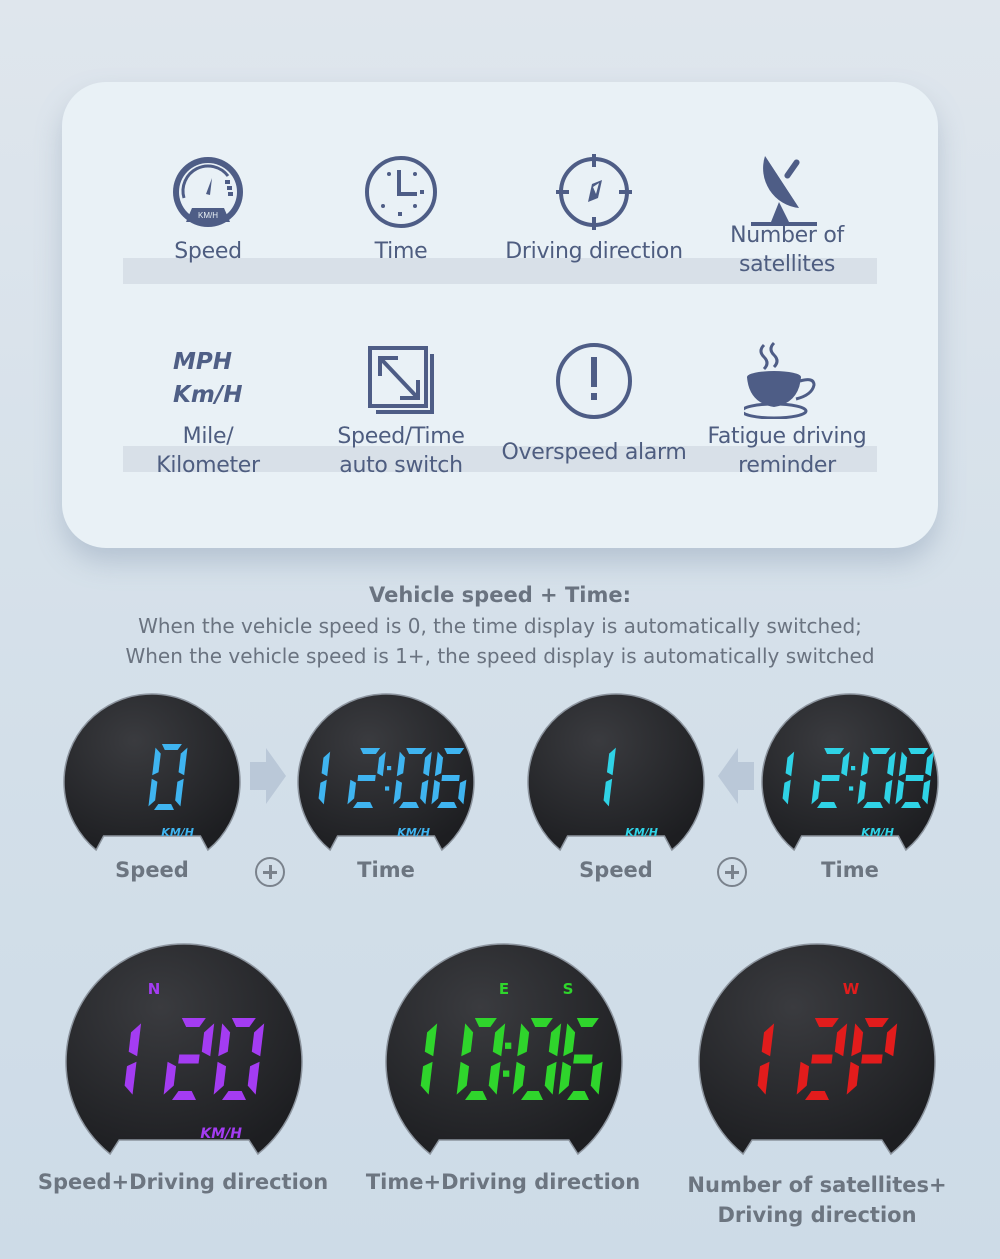  Describe the element at coordinates (208, 251) in the screenshot. I see `feature-label: Speed` at that location.